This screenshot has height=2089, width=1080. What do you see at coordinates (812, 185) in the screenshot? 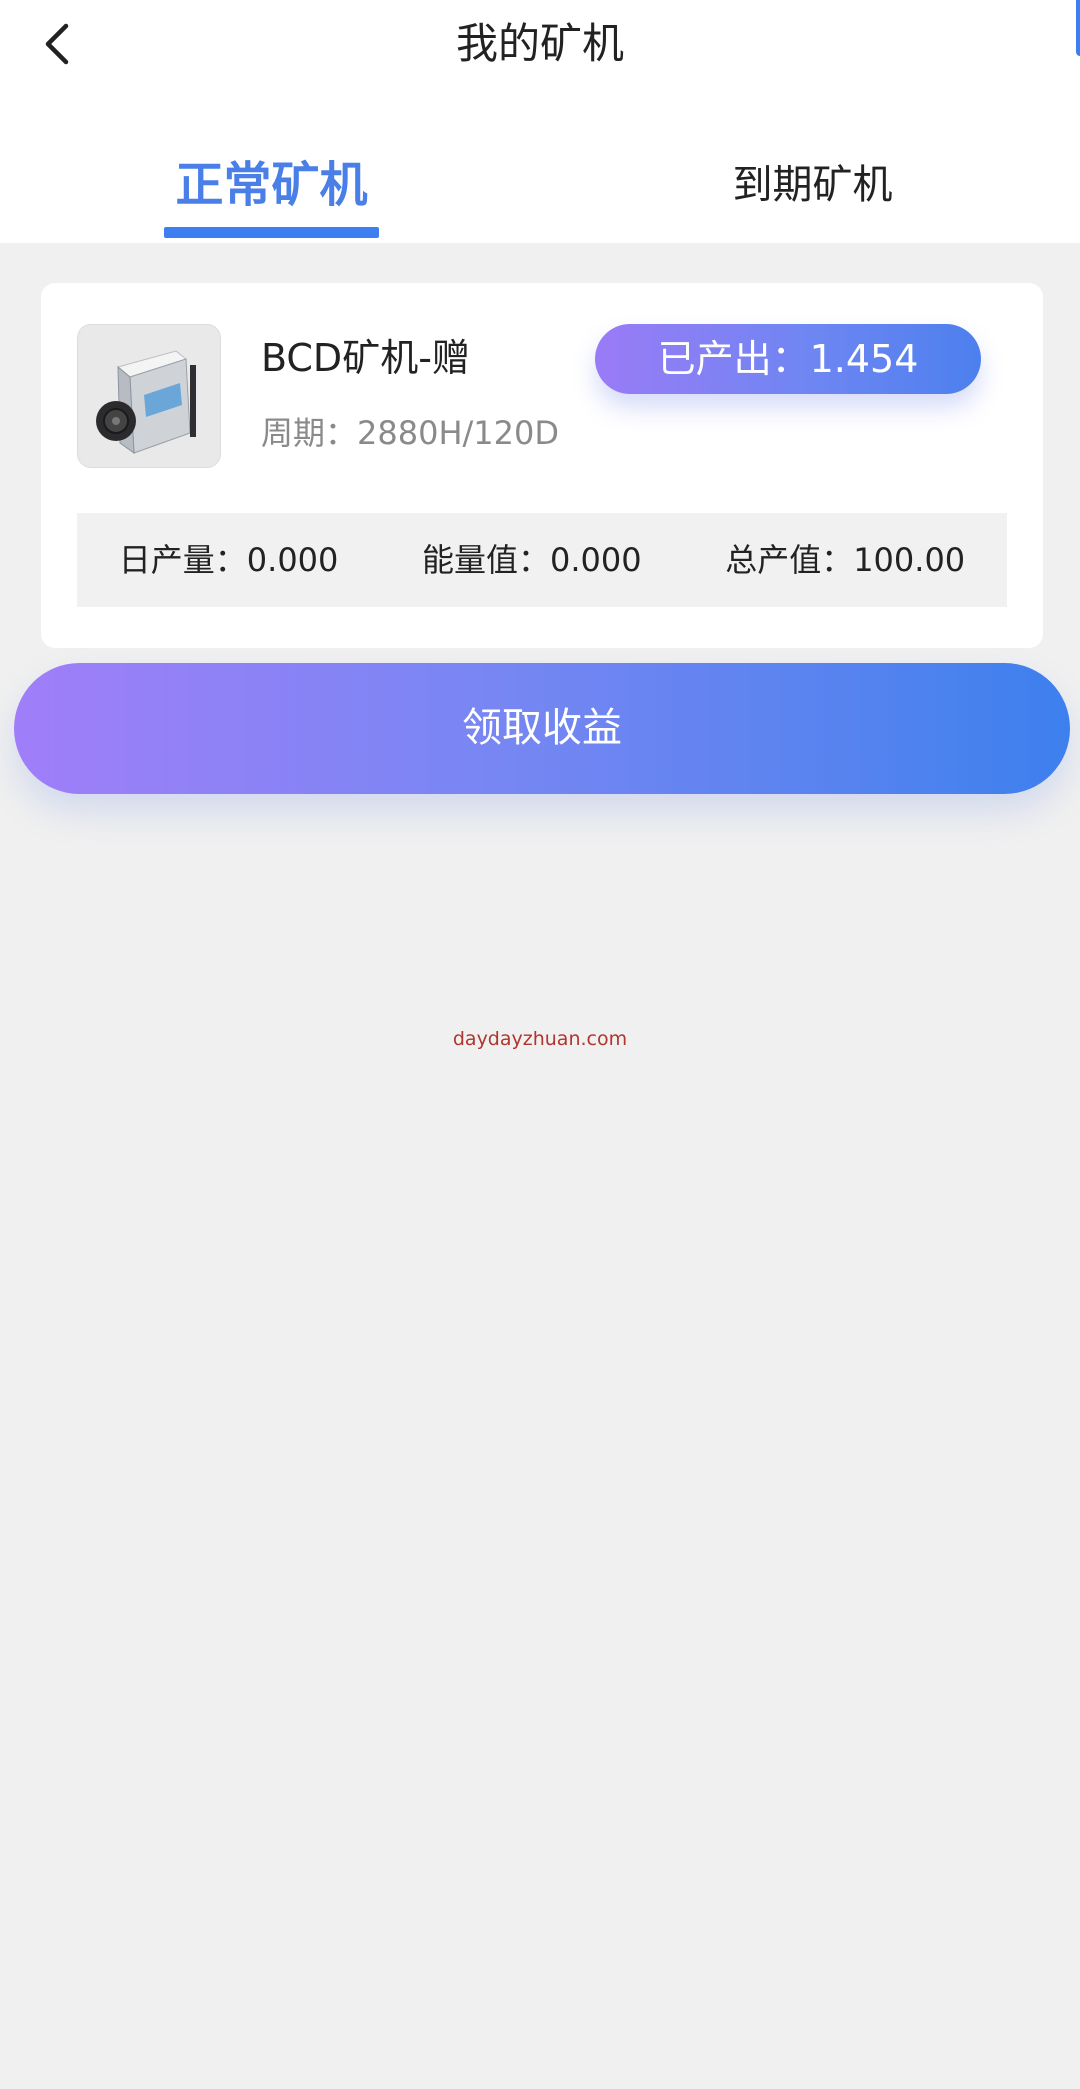
I see `tab-expired-machines: 到期矿机` at bounding box center [812, 185].